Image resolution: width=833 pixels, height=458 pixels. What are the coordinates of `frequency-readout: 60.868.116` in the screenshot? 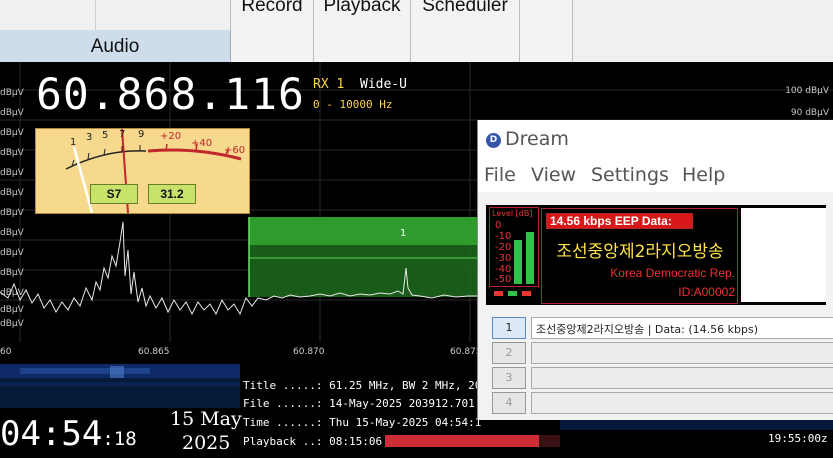 It's located at (170, 95).